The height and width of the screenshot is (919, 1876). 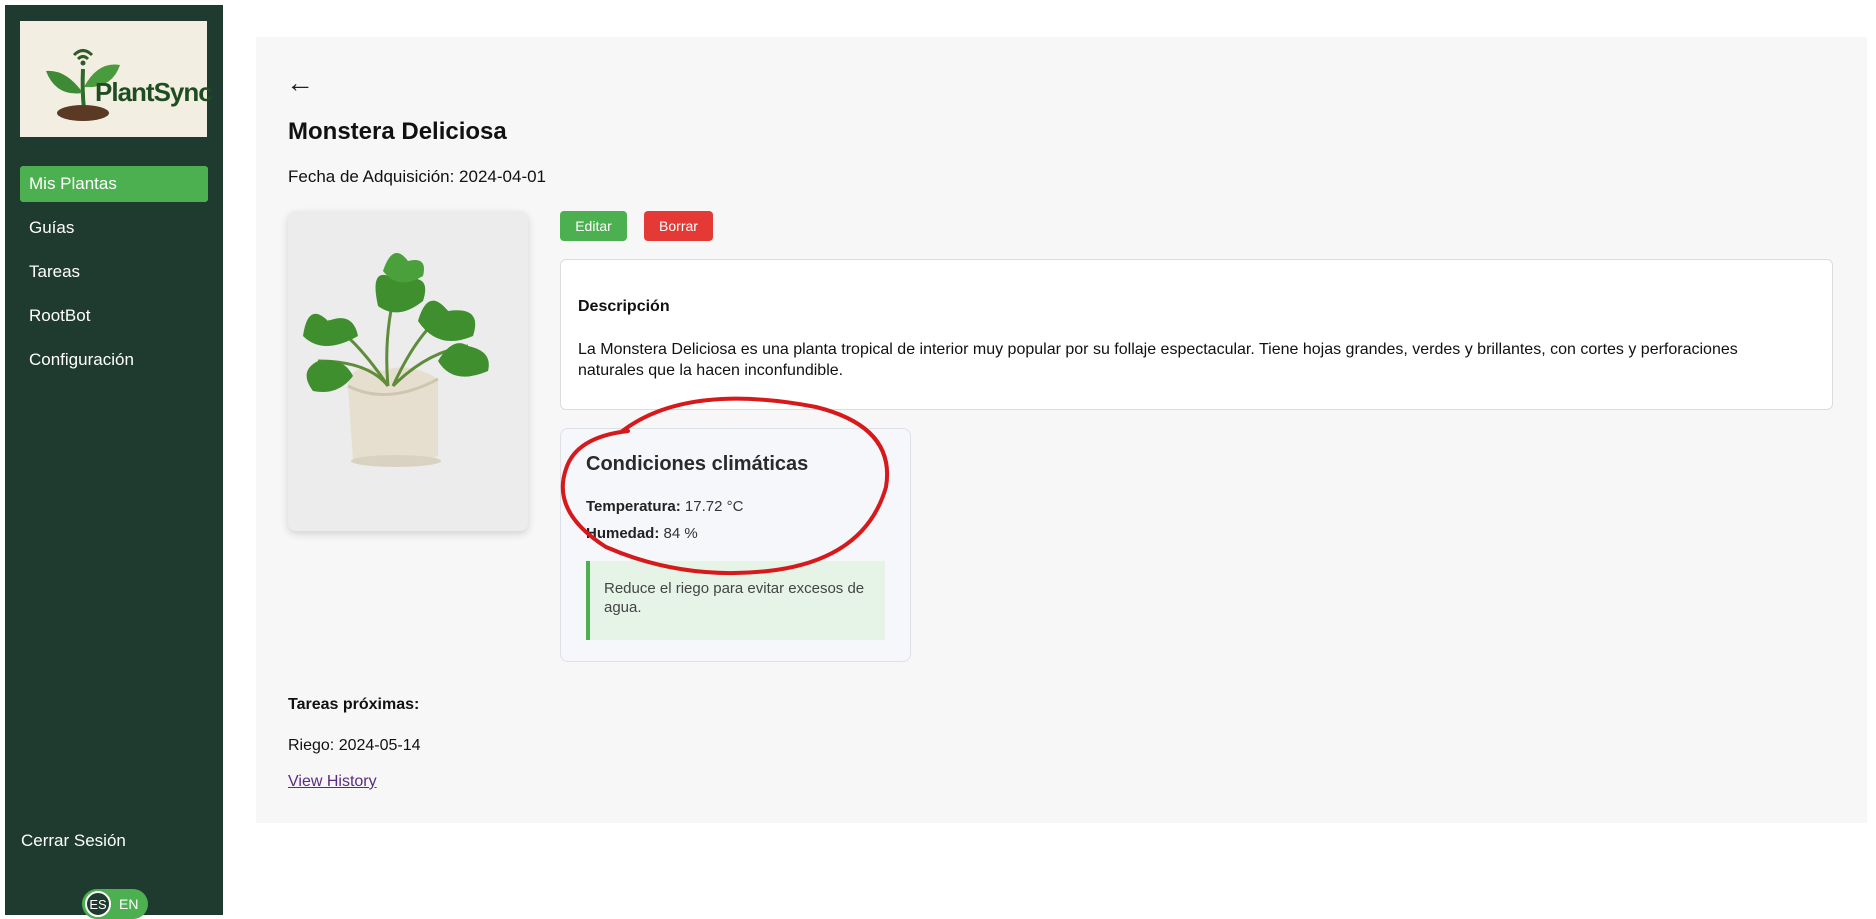 I want to click on task-item: Riego: 2024-05-14, so click(x=354, y=745).